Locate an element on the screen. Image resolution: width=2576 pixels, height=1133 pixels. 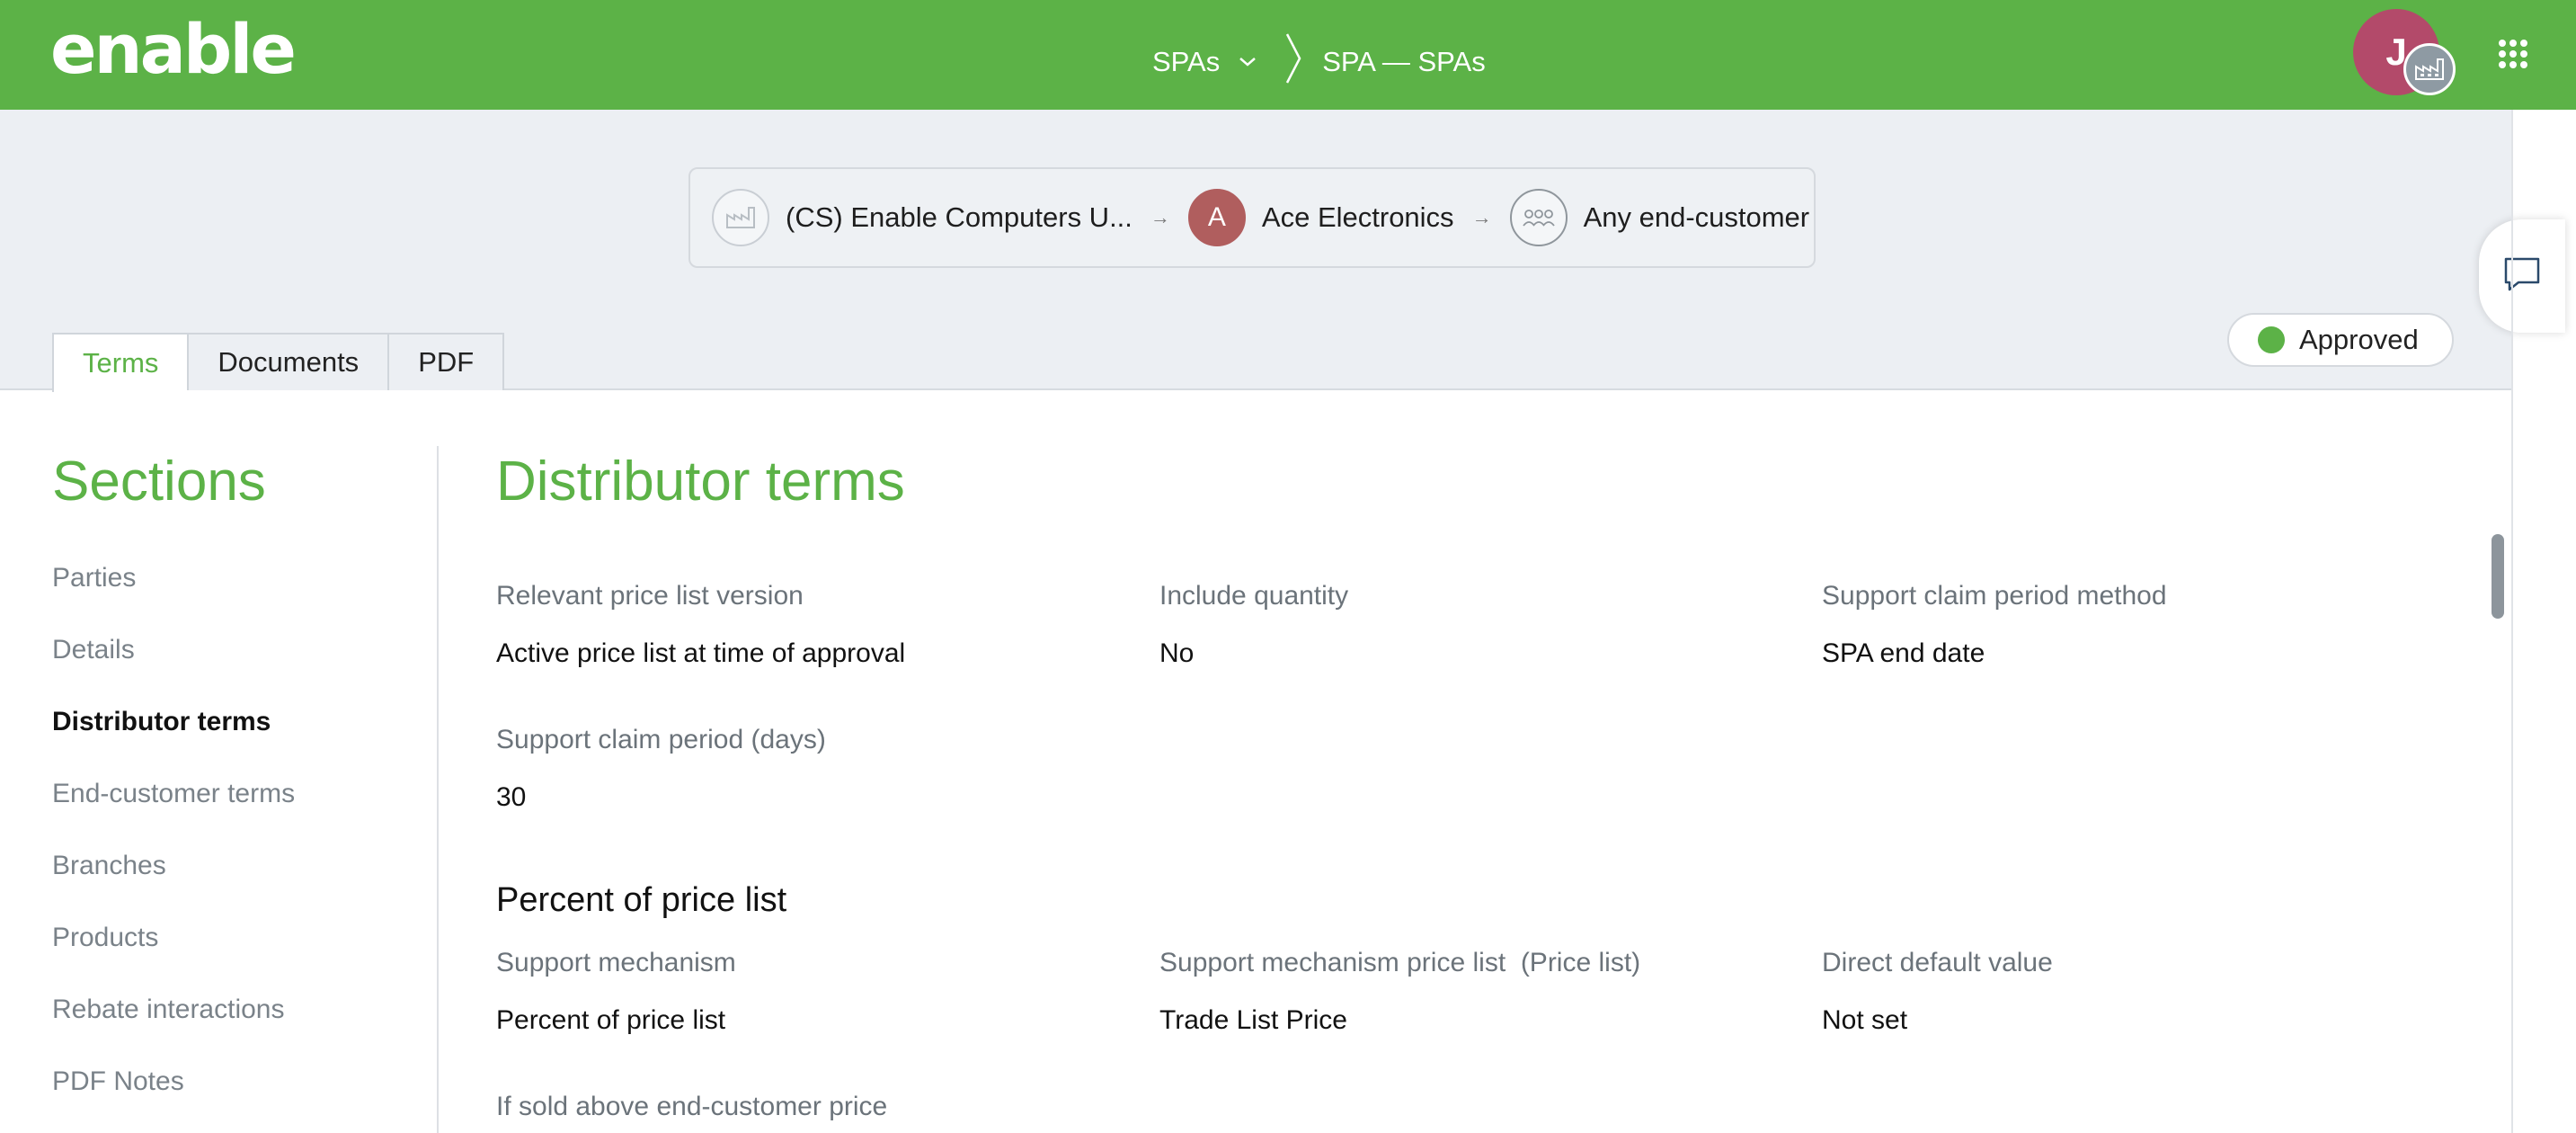
field-label-support-mechanism: Support mechanism is located at coordinates (616, 962).